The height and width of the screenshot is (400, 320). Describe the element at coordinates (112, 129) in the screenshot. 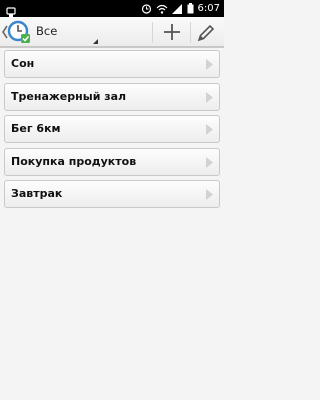

I see `list-item: Бег 6км` at that location.